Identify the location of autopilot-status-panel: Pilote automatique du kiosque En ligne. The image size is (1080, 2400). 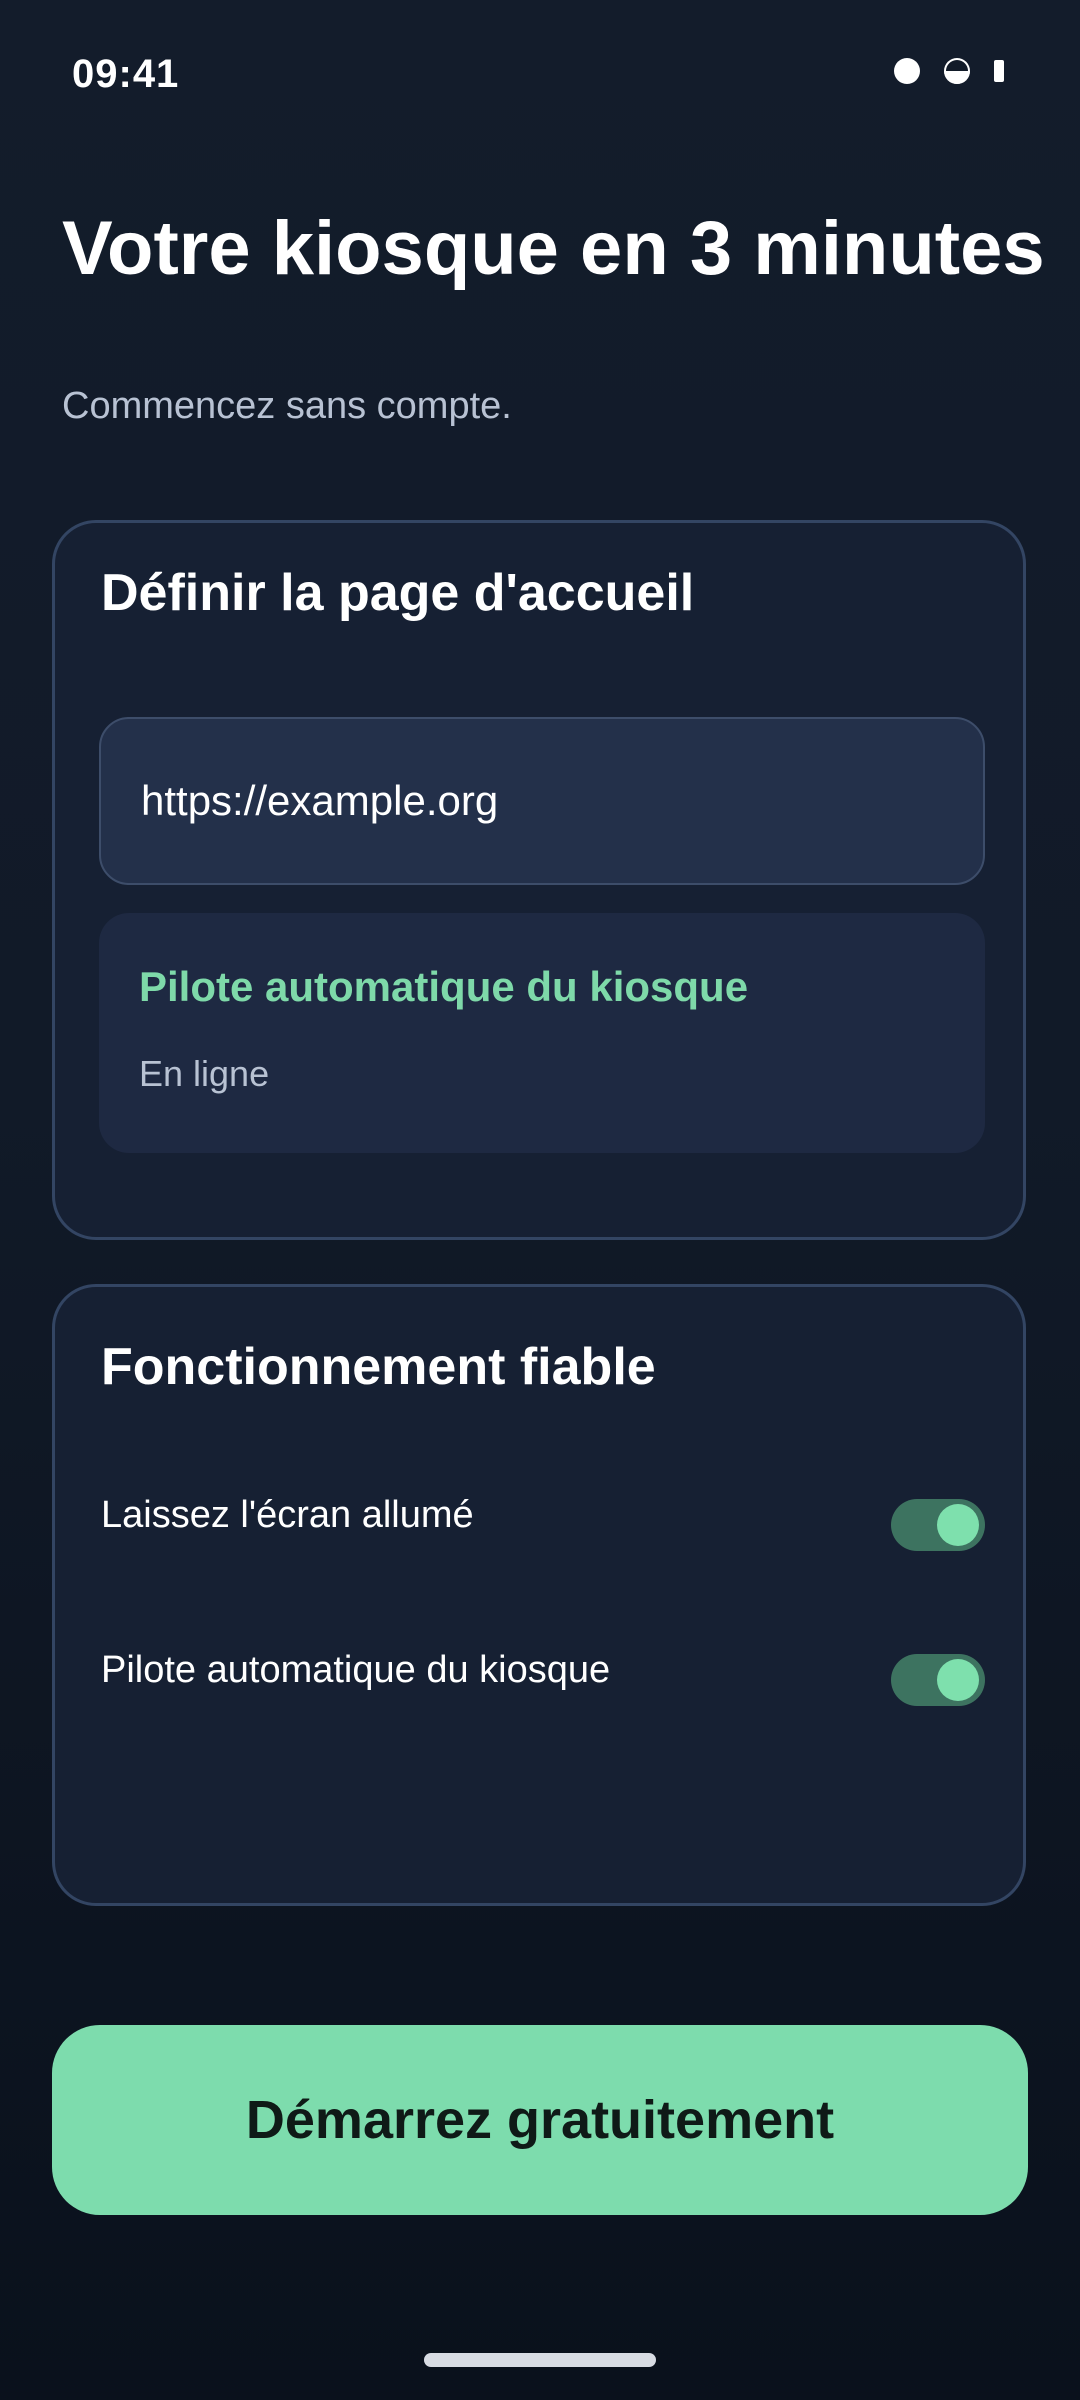
(542, 1033).